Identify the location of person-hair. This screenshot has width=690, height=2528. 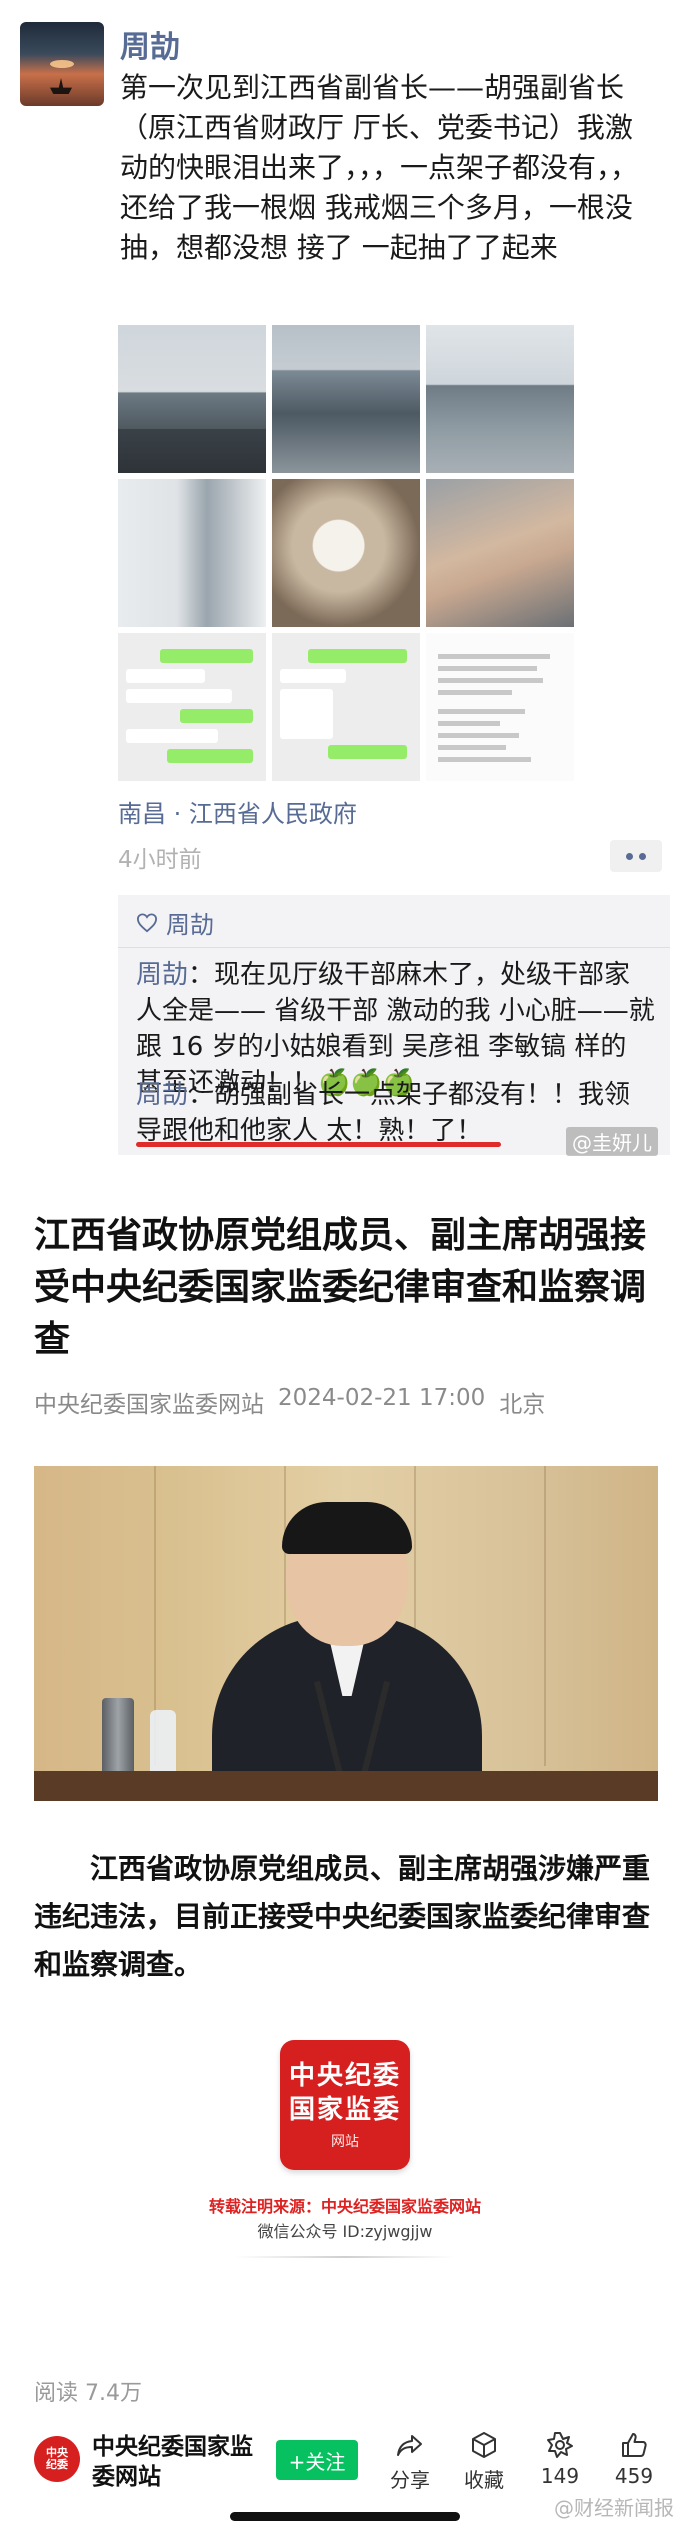
(347, 1528).